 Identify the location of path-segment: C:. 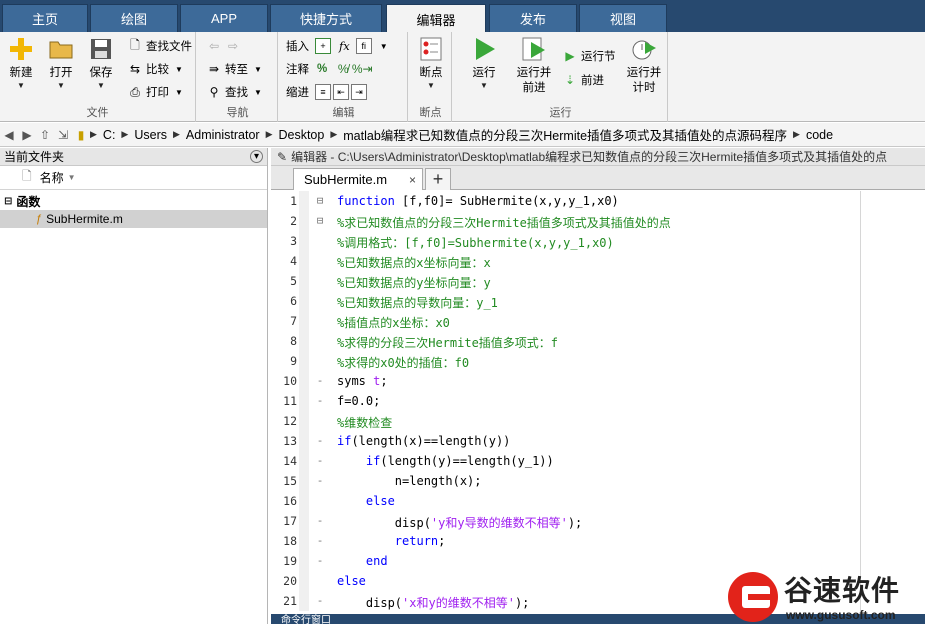
(109, 135).